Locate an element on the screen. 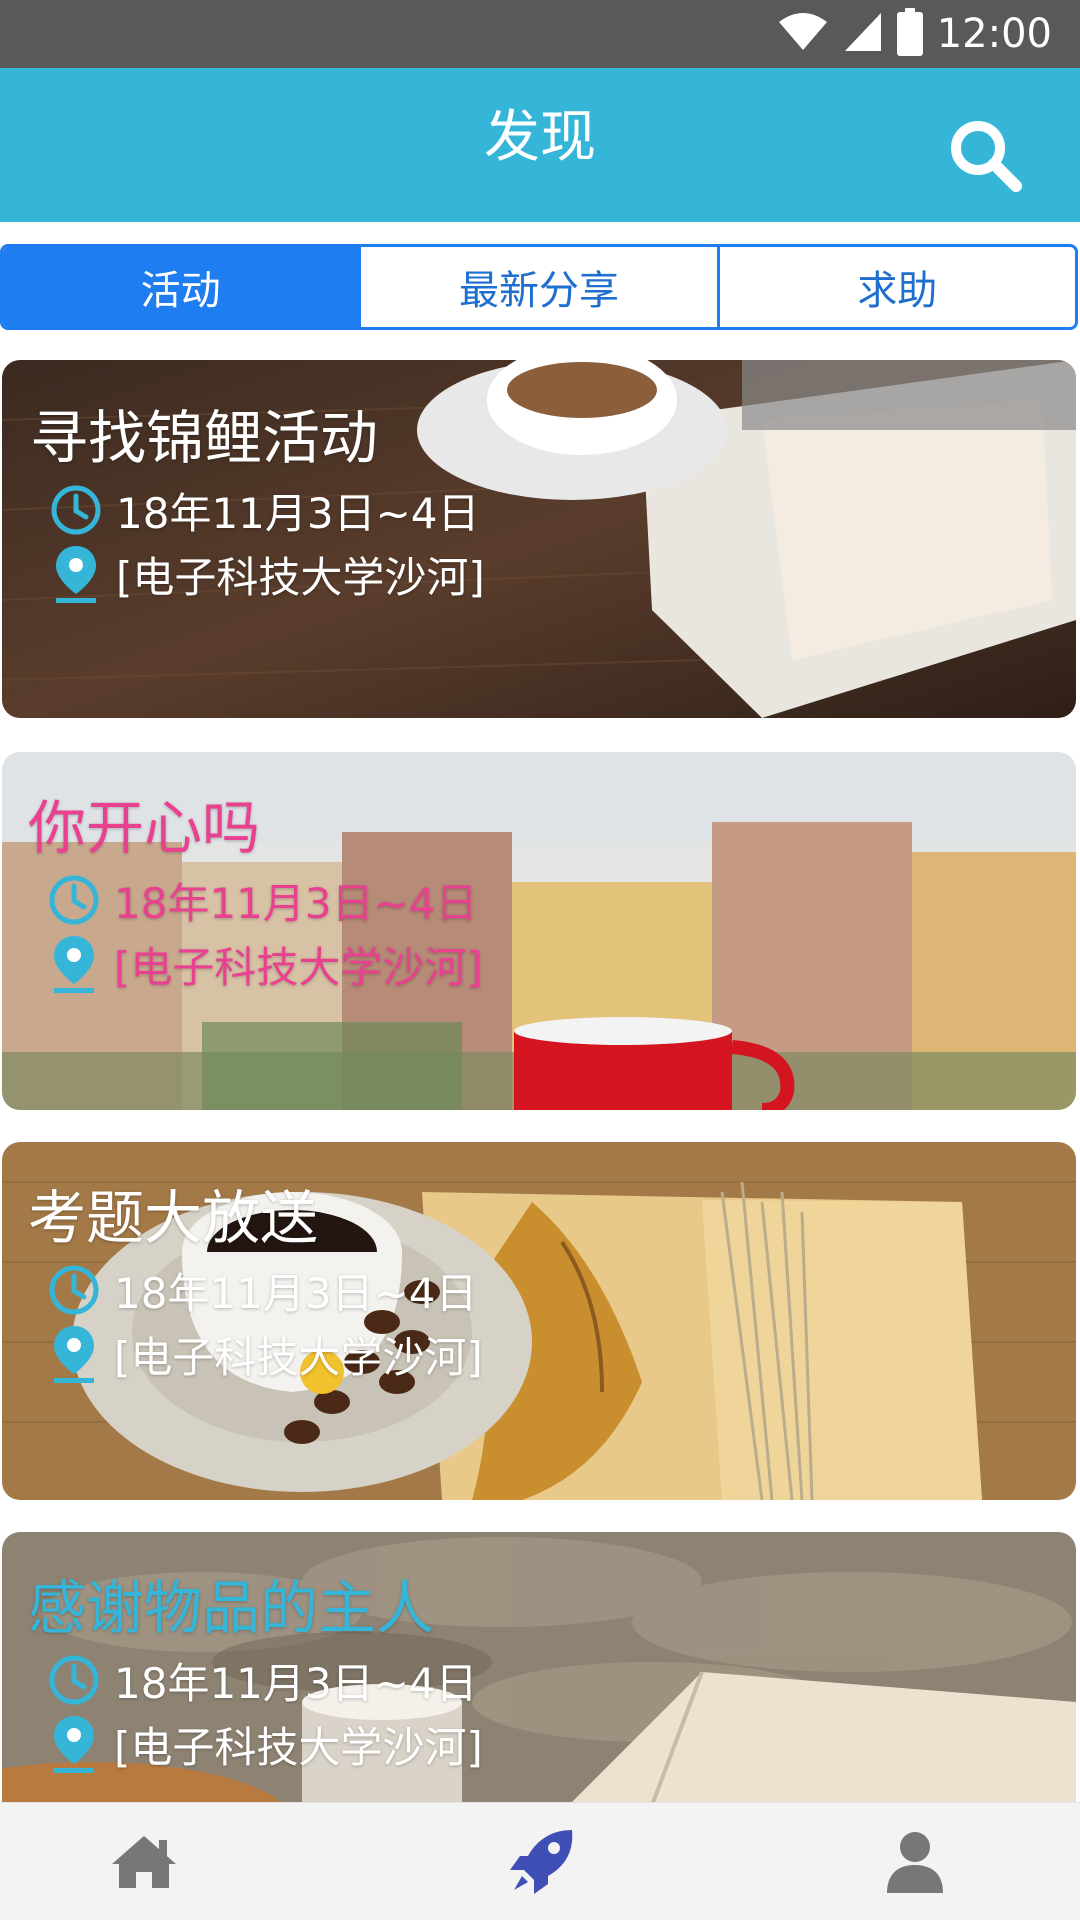 The width and height of the screenshot is (1080, 1921). user-icon is located at coordinates (915, 1862).